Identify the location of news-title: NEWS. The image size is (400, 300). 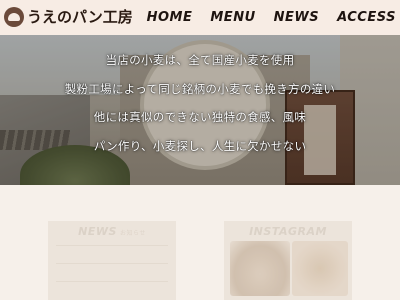
(97, 231).